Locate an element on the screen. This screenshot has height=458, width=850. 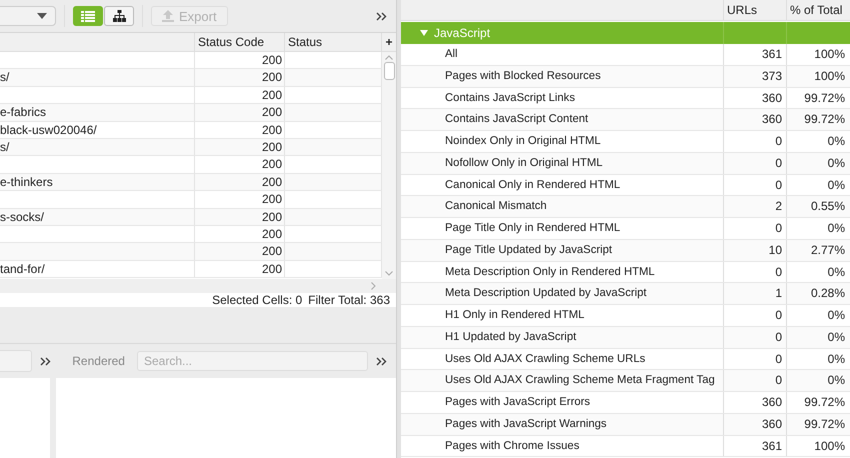
filter-label: All is located at coordinates (451, 54).